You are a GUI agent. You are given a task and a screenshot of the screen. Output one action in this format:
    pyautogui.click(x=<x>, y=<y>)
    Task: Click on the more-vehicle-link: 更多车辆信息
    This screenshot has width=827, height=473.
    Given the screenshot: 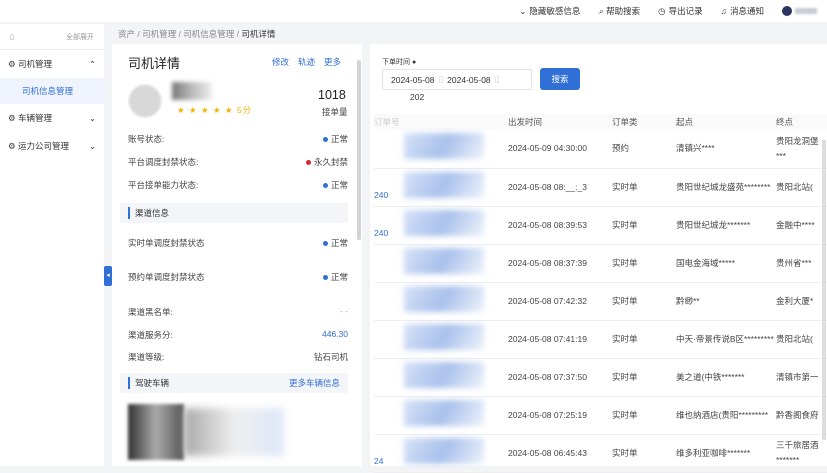 What is the action you would take?
    pyautogui.click(x=314, y=383)
    